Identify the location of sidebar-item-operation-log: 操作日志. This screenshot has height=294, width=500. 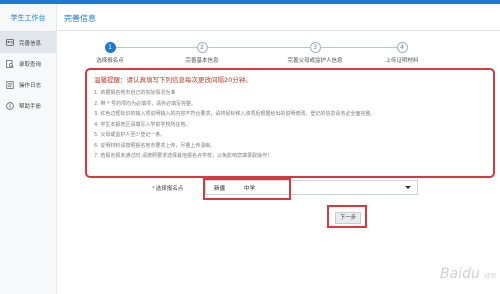
(28, 84).